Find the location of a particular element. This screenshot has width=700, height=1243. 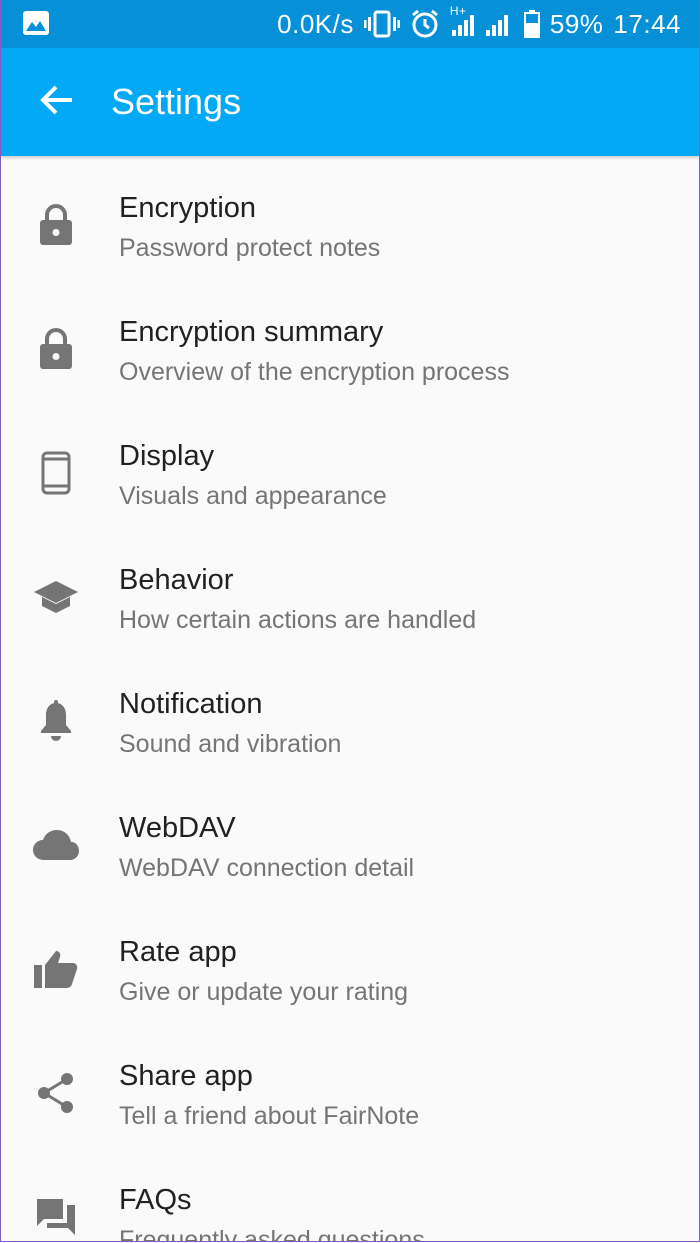

setting-title: FAQs is located at coordinates (155, 1200).